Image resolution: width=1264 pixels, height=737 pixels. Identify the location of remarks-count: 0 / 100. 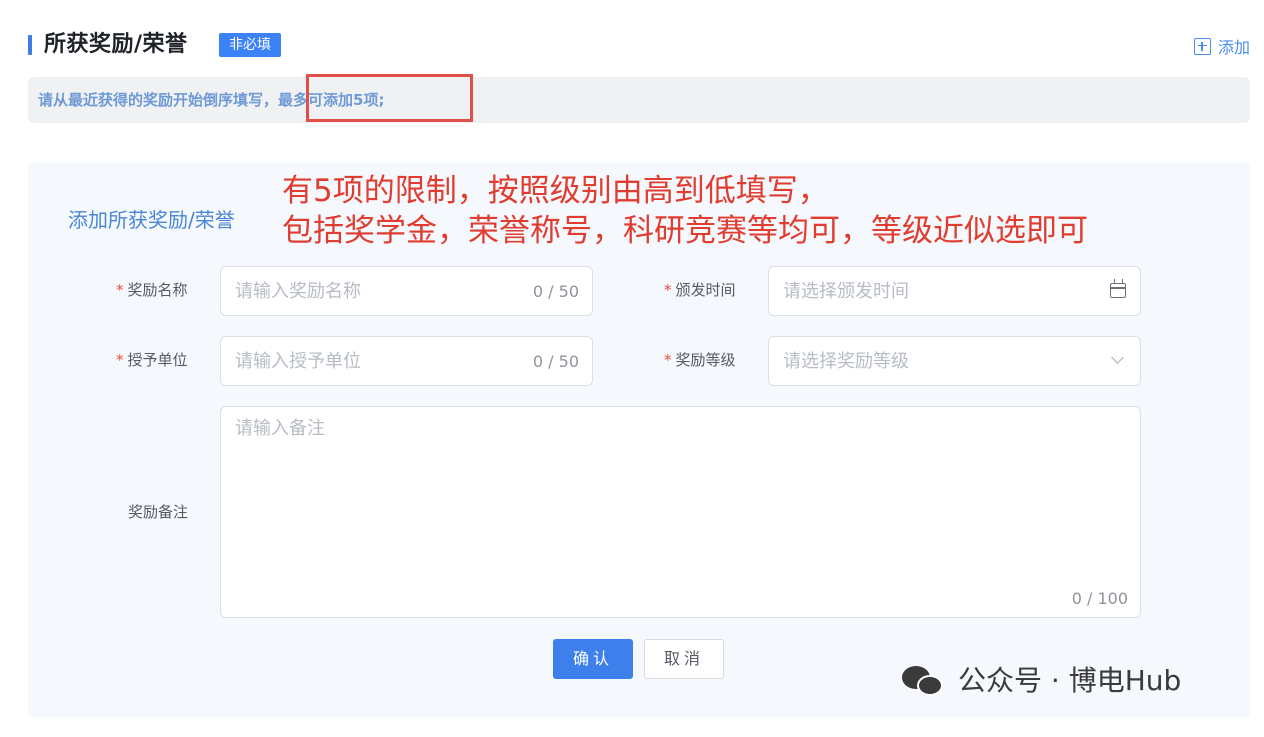
(1099, 598).